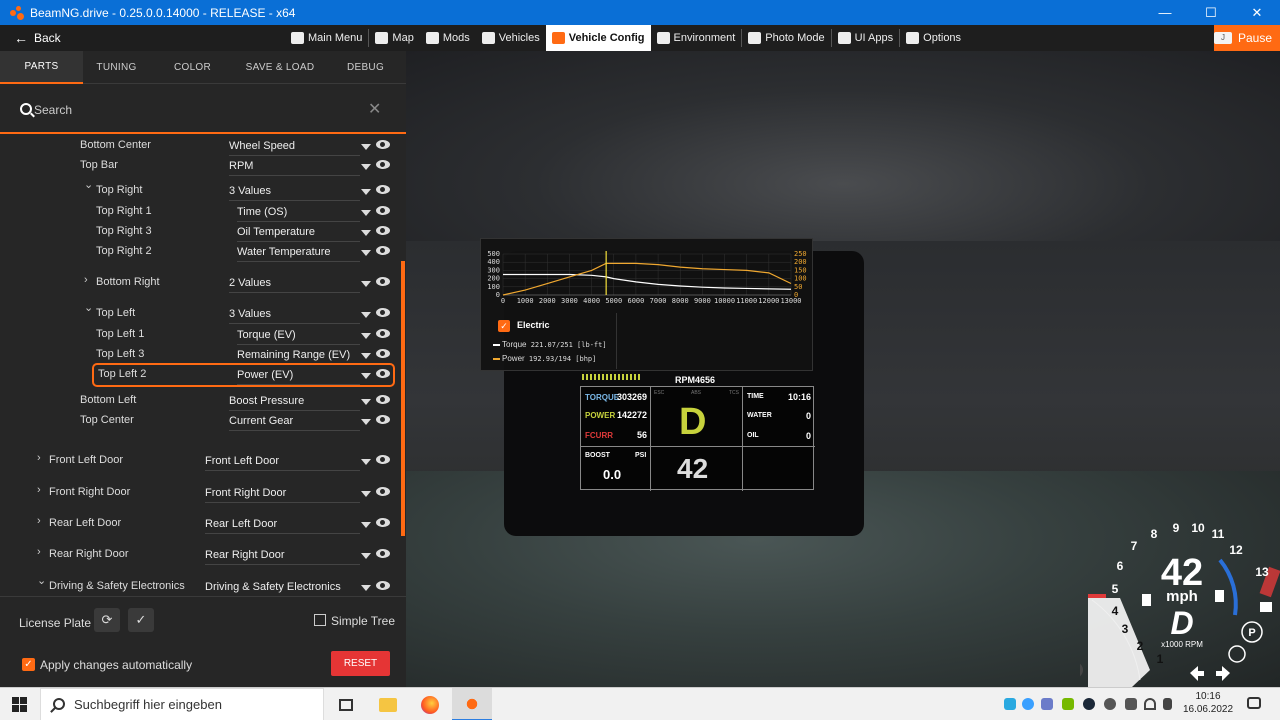 Image resolution: width=1280 pixels, height=720 pixels. What do you see at coordinates (403, 398) in the screenshot?
I see `scrollbar` at bounding box center [403, 398].